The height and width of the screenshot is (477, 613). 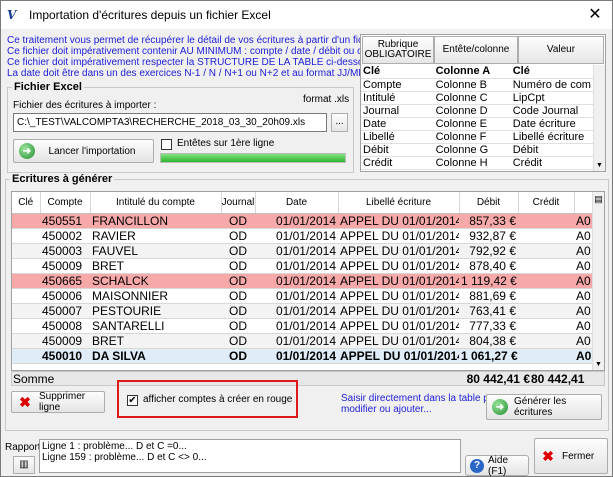 I want to click on grid-cell-debit: 878,40 €, so click(x=488, y=266).